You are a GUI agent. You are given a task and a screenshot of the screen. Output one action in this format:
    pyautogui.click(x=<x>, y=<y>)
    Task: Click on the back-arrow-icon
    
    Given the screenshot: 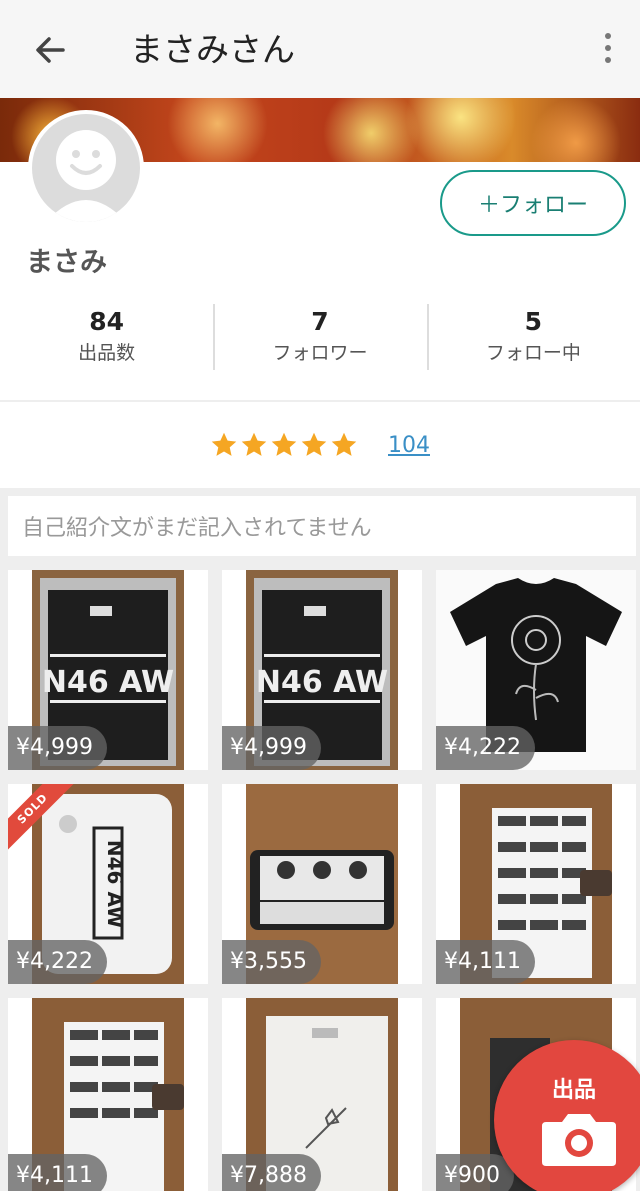 What is the action you would take?
    pyautogui.click(x=50, y=50)
    